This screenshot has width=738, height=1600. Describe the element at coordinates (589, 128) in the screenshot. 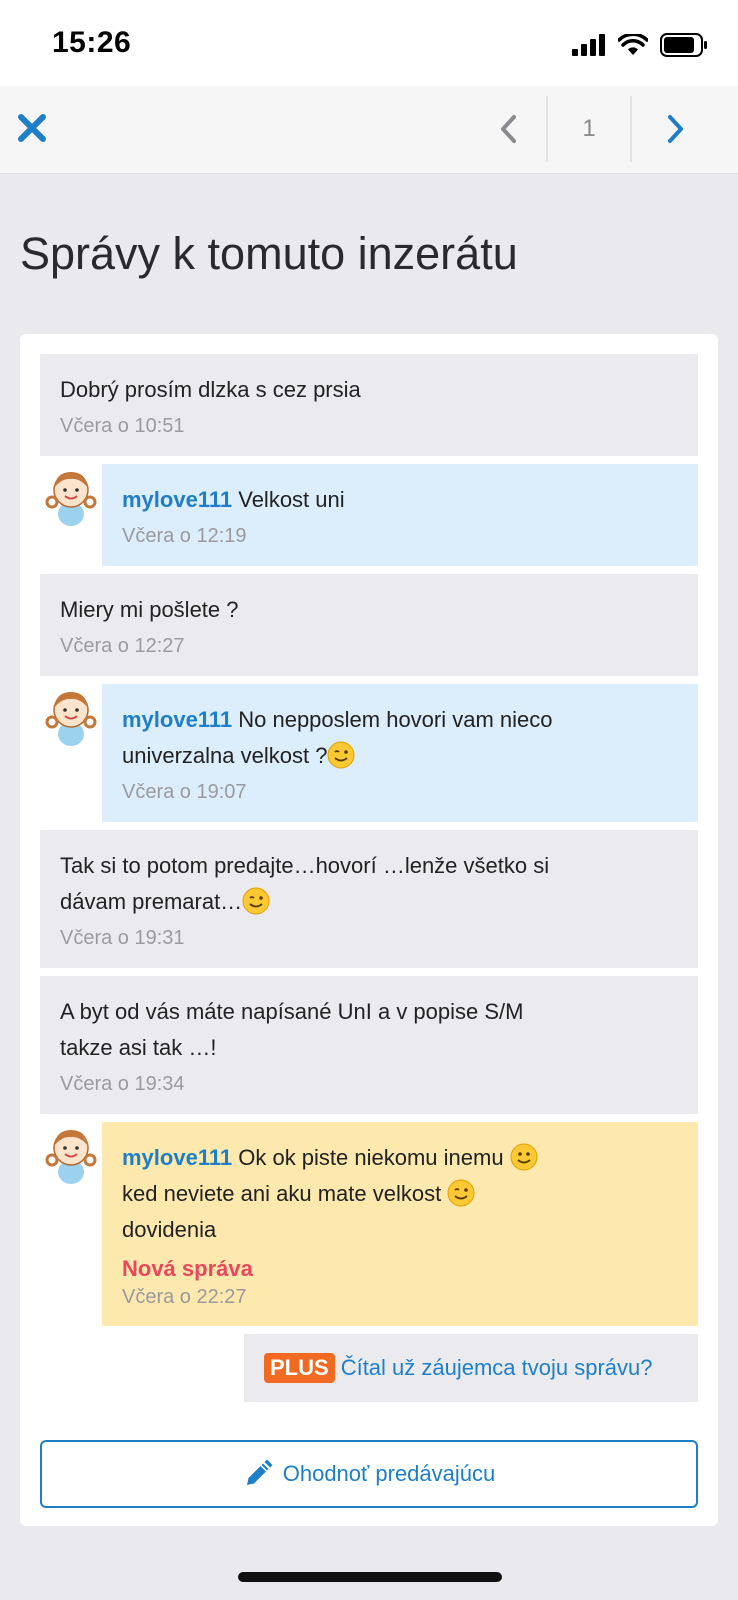

I see `page-number: 1` at that location.